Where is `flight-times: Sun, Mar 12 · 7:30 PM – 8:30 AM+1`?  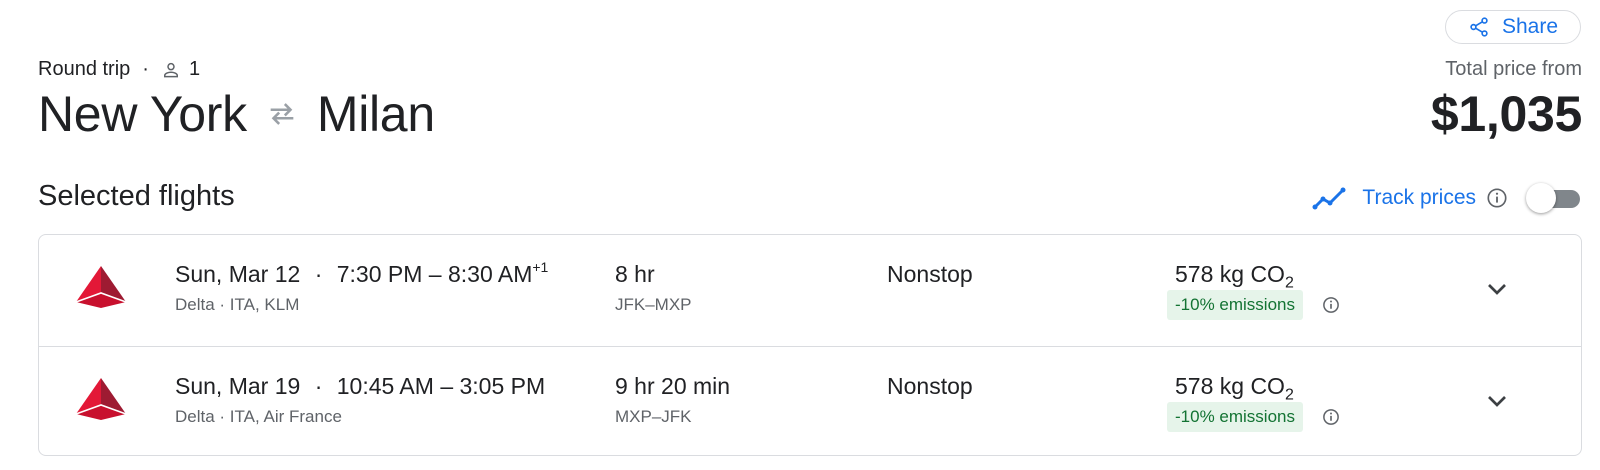
flight-times: Sun, Mar 12 · 7:30 PM – 8:30 AM+1 is located at coordinates (362, 273).